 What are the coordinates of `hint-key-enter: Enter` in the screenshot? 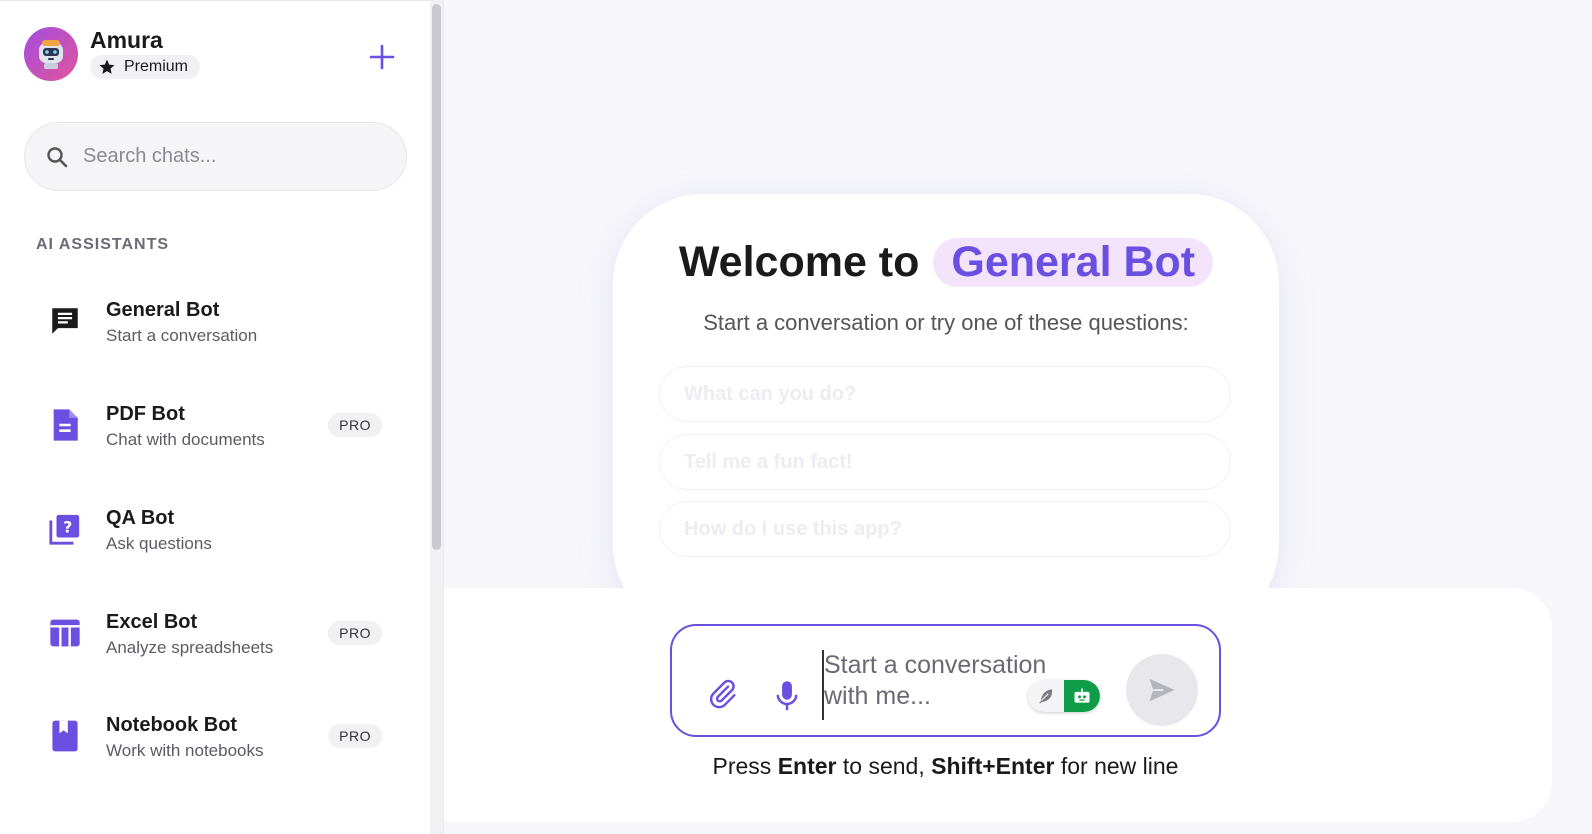 It's located at (807, 766).